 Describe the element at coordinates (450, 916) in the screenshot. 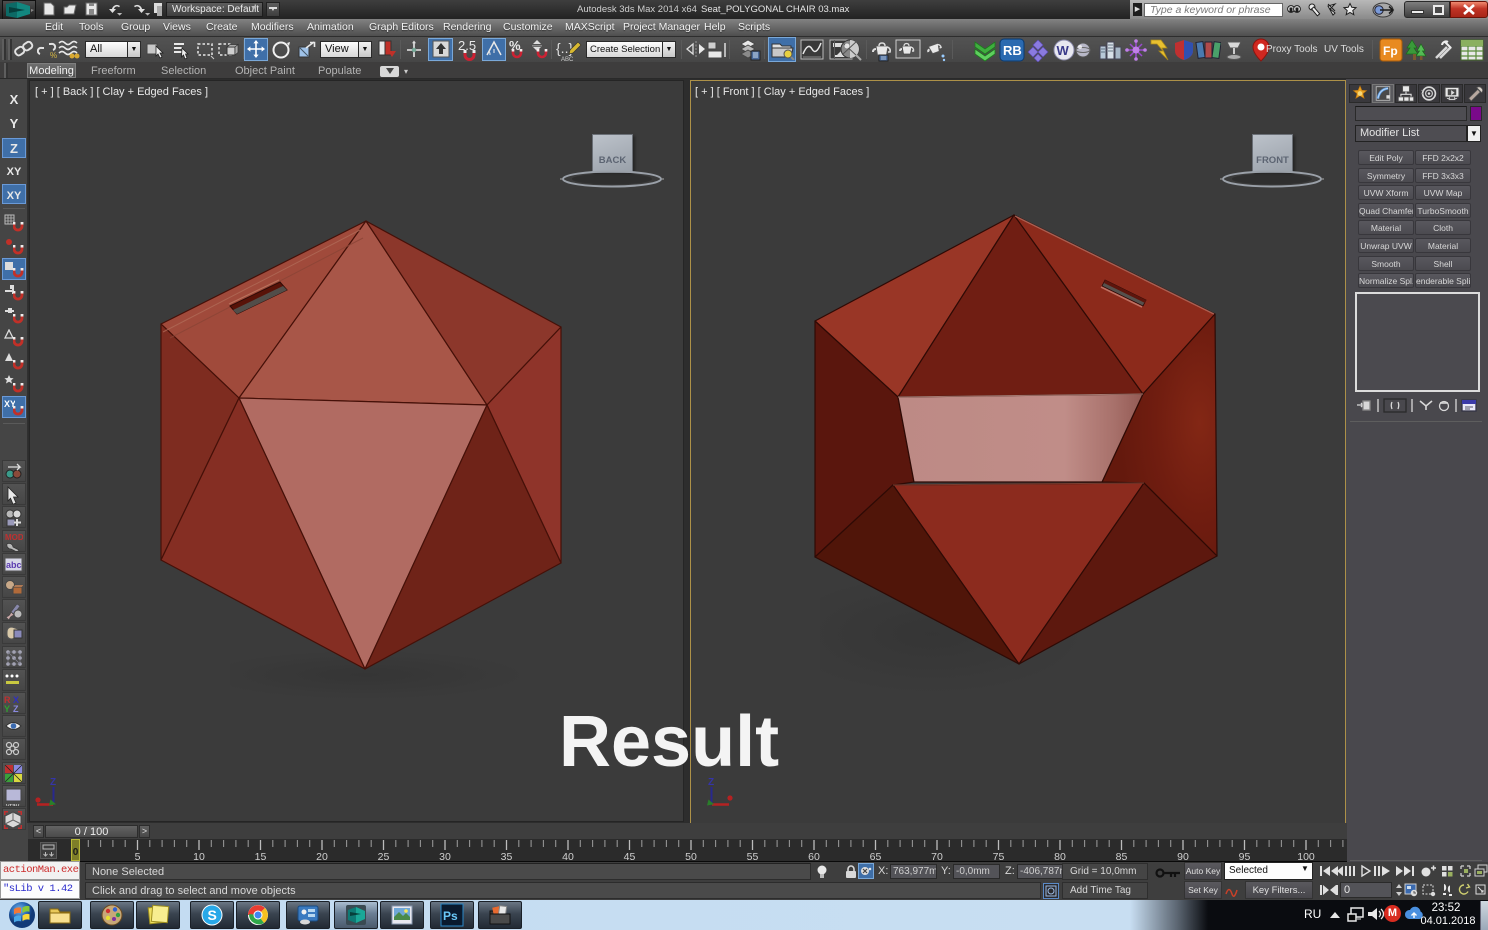

I see `svg-text: Ps` at that location.